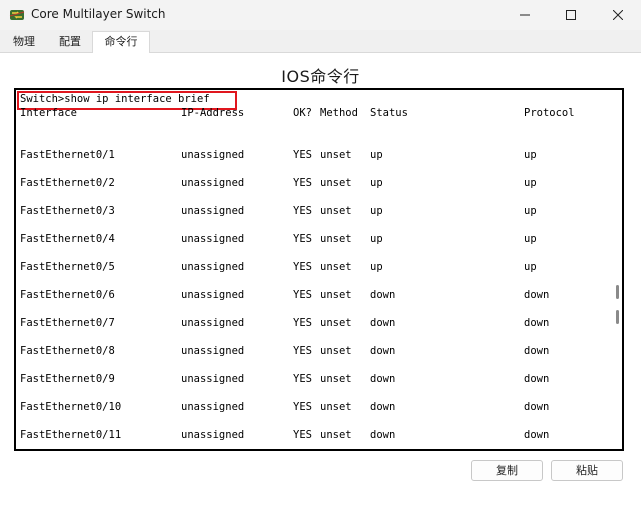 The image size is (641, 514). Describe the element at coordinates (121, 42) in the screenshot. I see `tab-cli: 命令行` at that location.